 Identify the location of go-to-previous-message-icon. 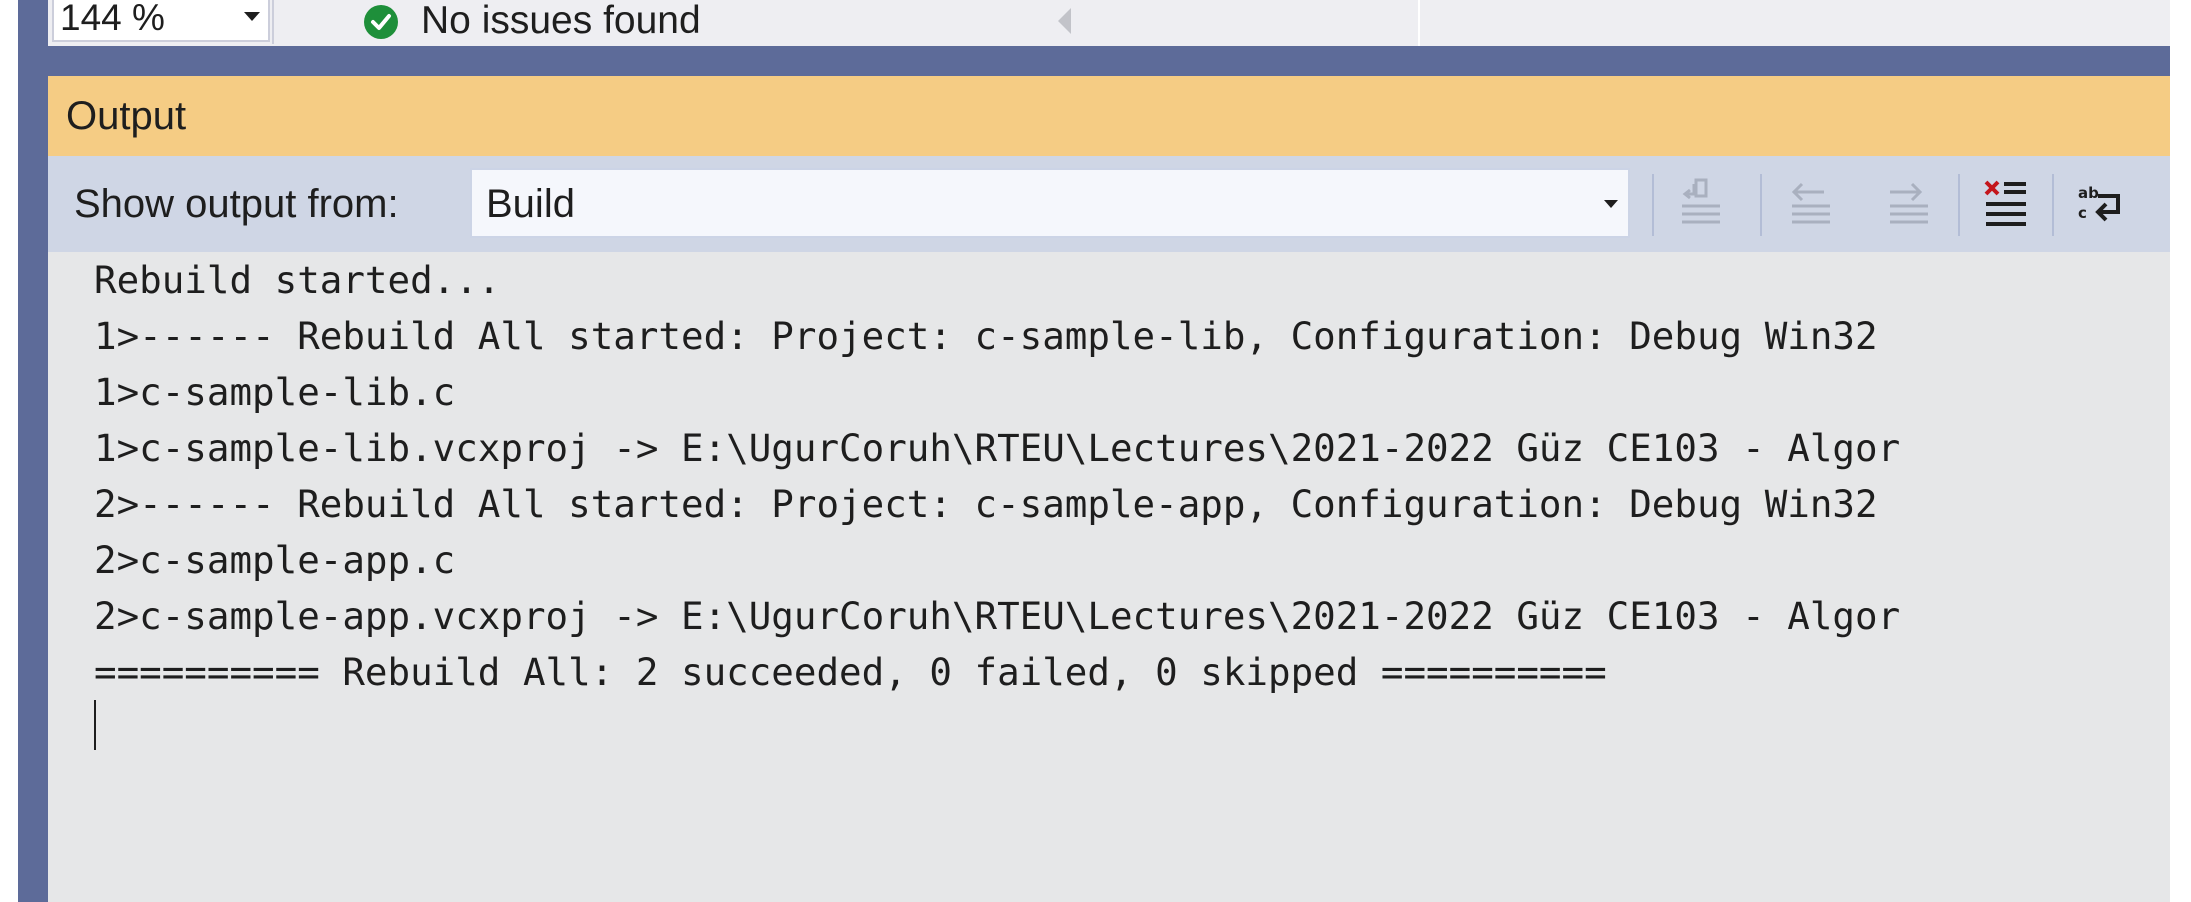
(1810, 203).